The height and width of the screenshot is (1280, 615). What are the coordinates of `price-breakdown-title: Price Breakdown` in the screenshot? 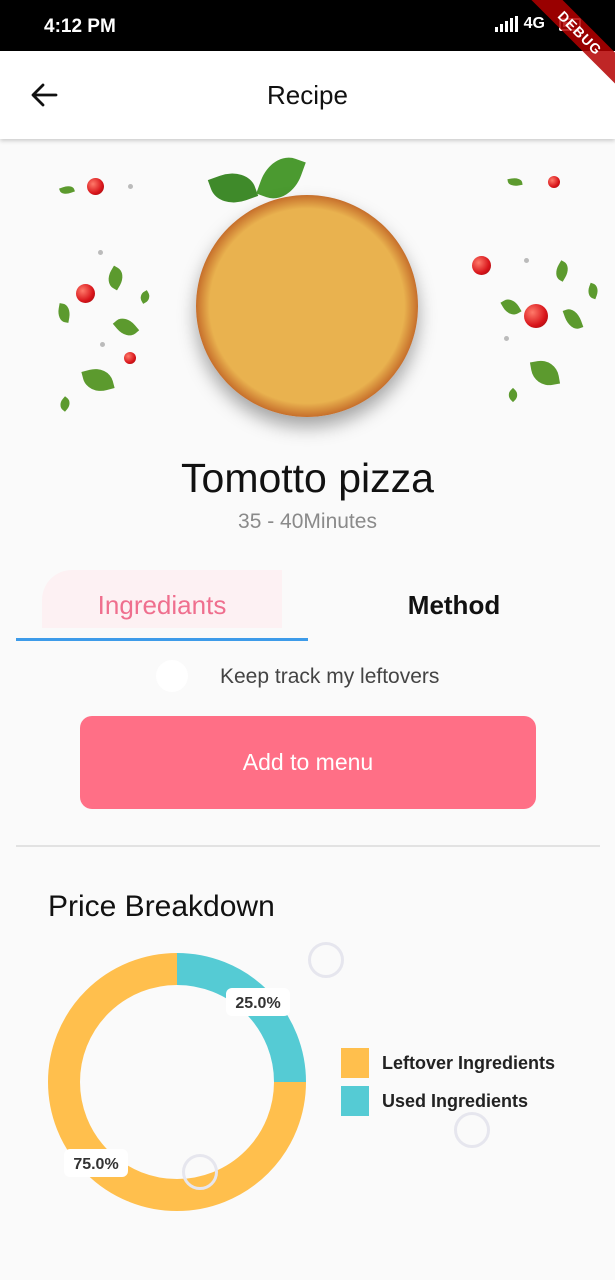 It's located at (161, 906).